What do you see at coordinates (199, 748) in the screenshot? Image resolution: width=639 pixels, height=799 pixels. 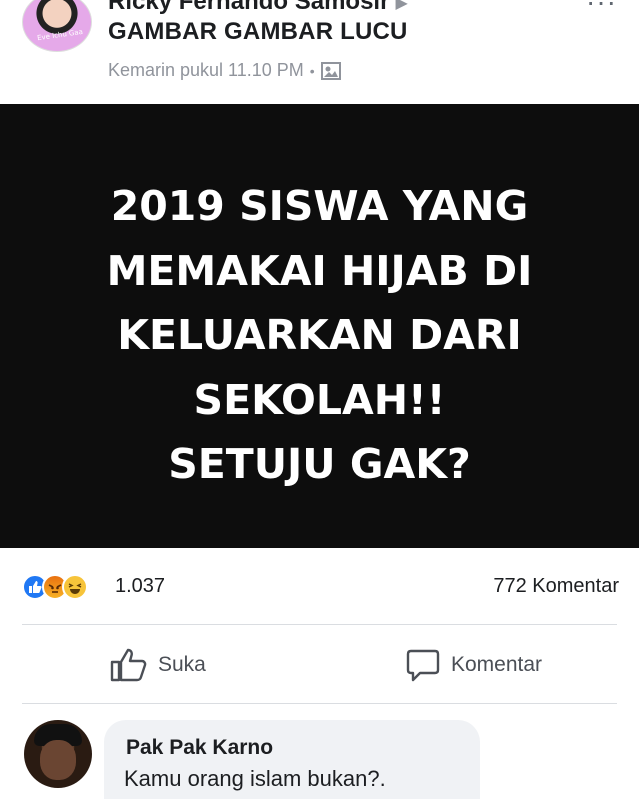 I see `commenter-name: Pak Pak Karno` at bounding box center [199, 748].